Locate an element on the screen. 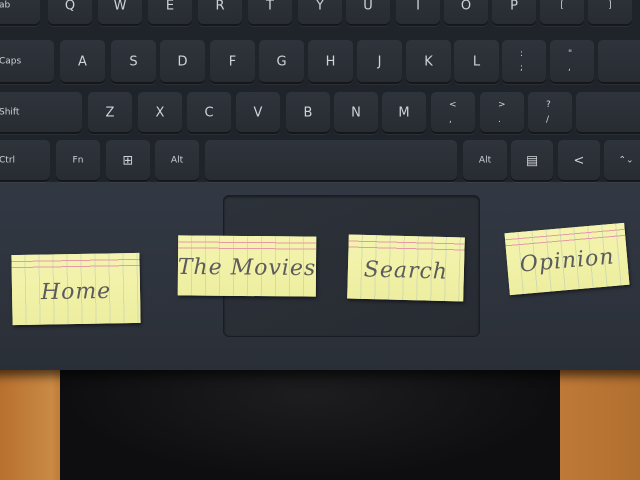 The height and width of the screenshot is (480, 640). key-d: D is located at coordinates (182, 62).